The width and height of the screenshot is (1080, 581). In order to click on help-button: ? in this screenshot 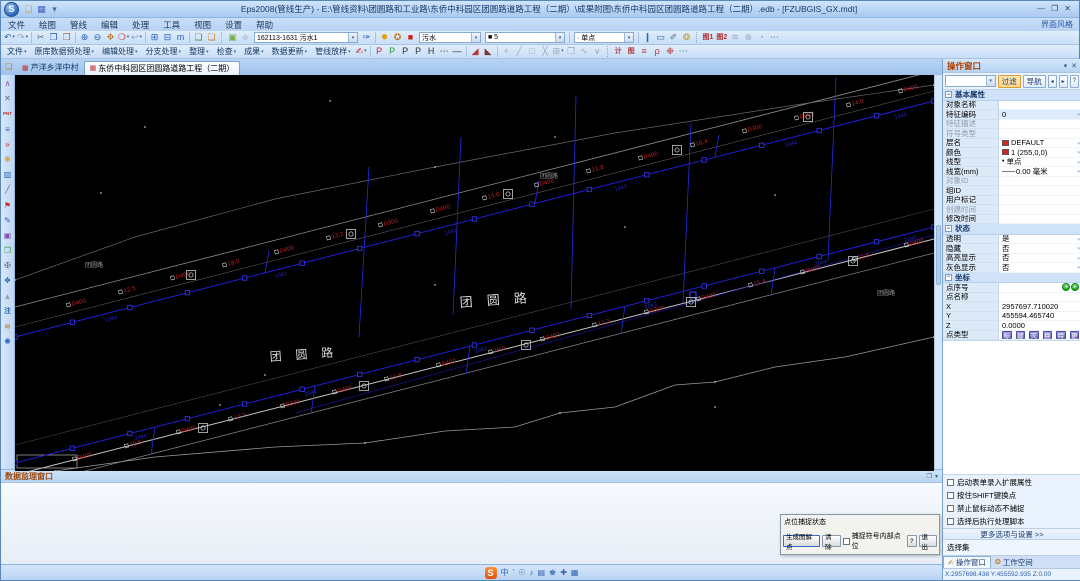, I will do `click(1074, 81)`.